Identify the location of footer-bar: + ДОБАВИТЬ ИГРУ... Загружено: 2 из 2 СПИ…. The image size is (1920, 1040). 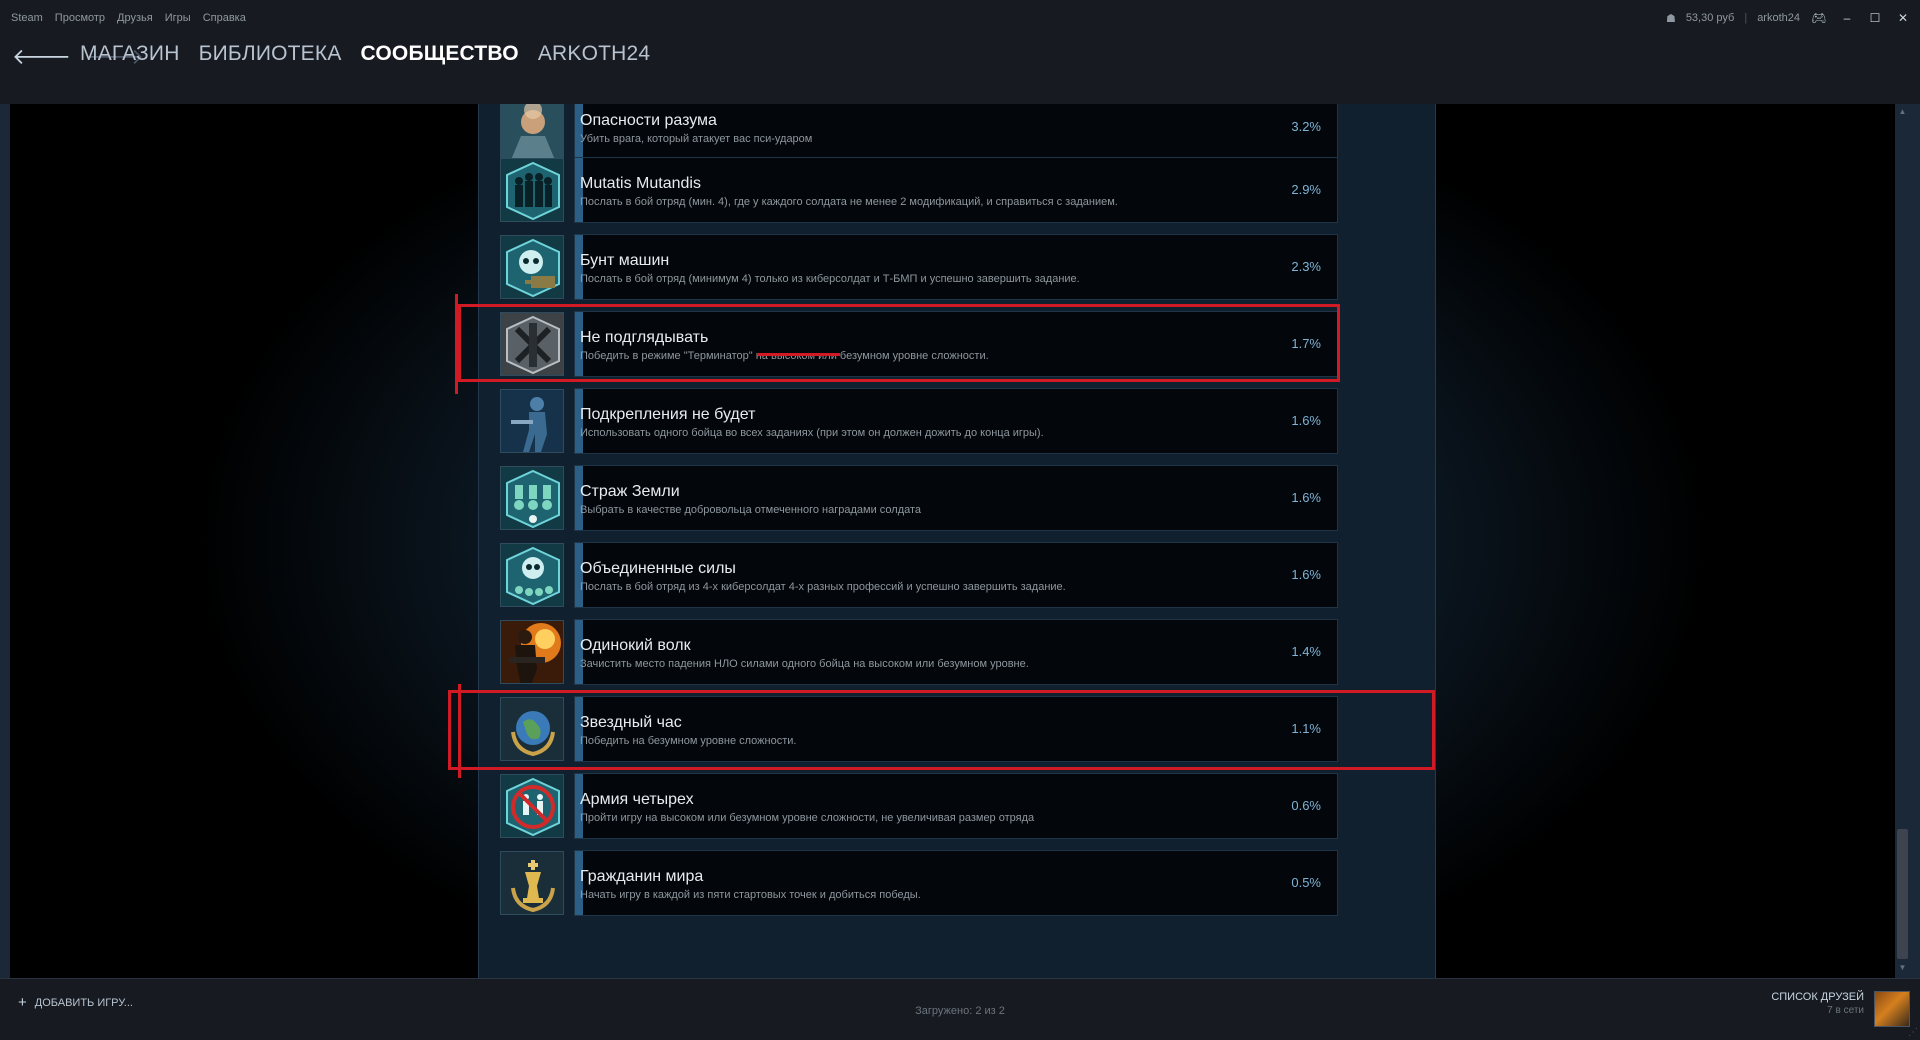
(960, 1009).